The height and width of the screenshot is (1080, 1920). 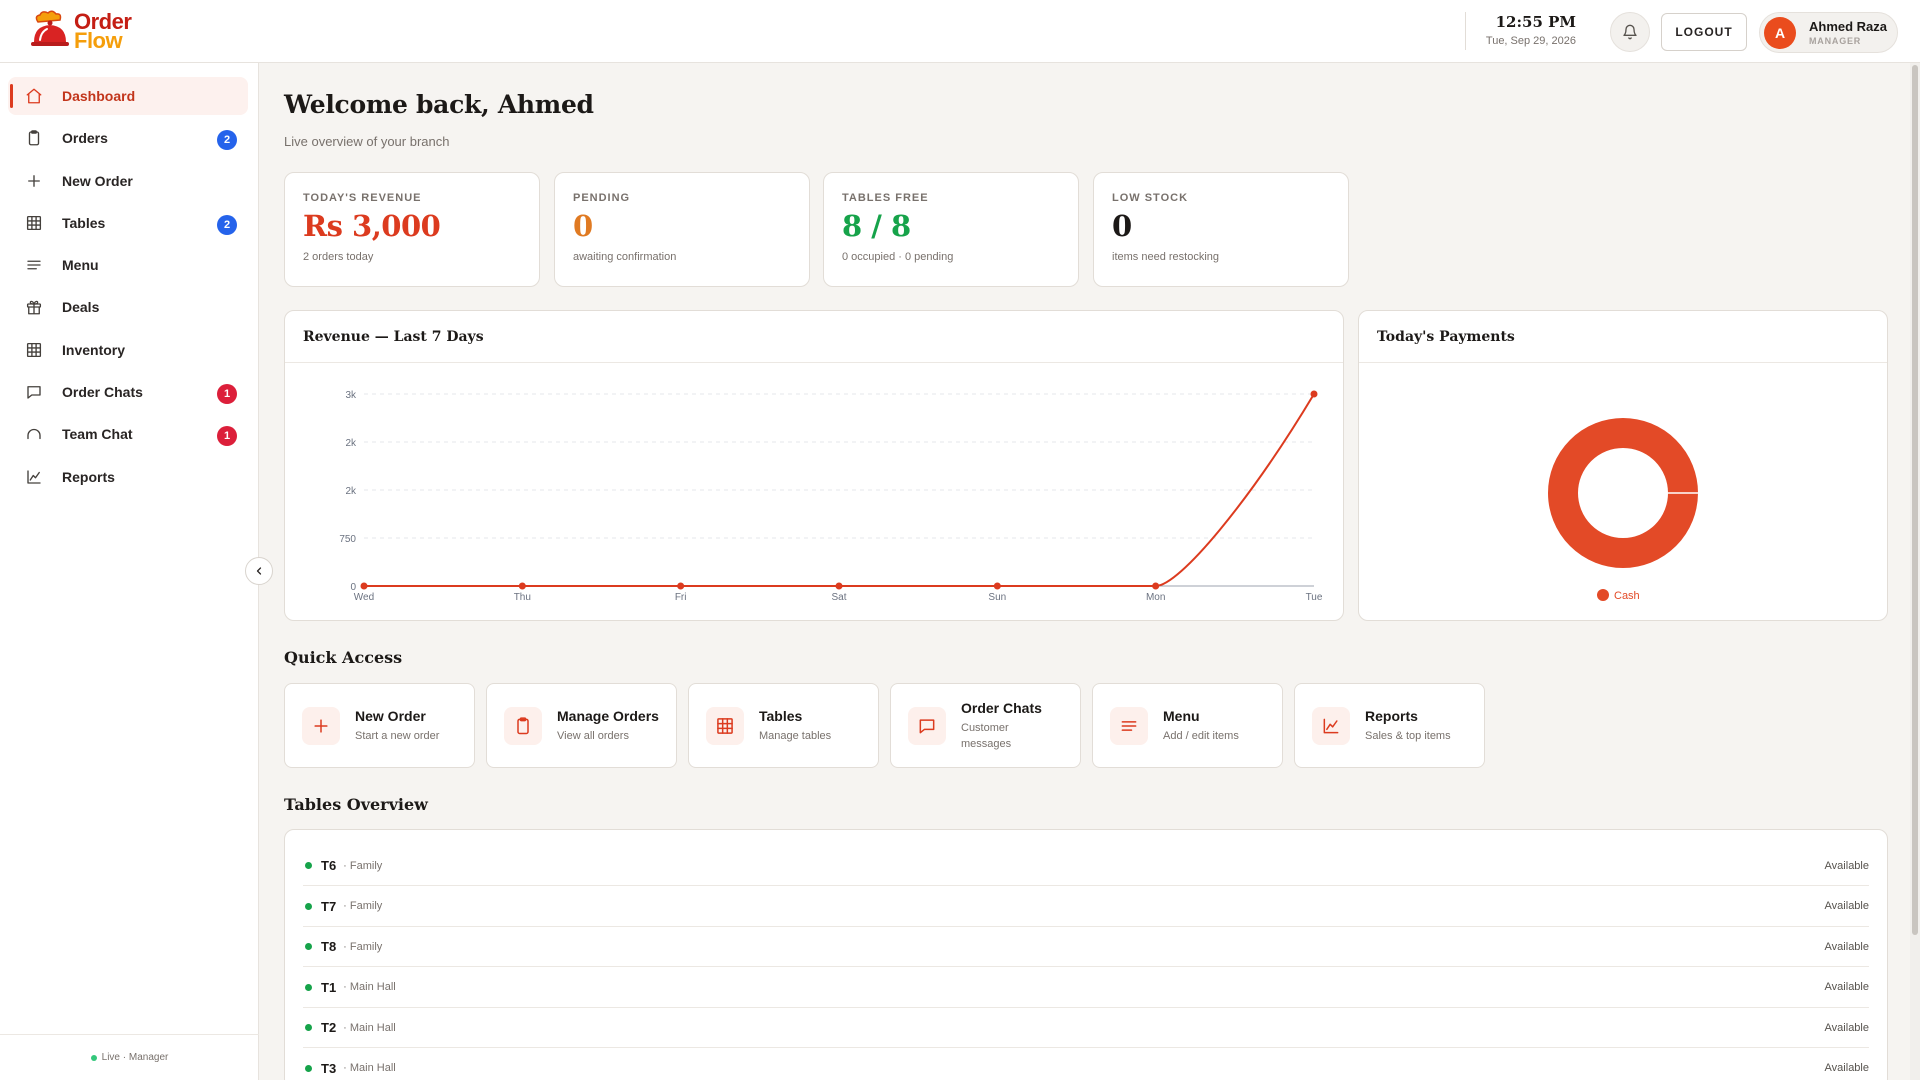 What do you see at coordinates (1408, 735) in the screenshot?
I see `quick-access-desc: Sales & top items` at bounding box center [1408, 735].